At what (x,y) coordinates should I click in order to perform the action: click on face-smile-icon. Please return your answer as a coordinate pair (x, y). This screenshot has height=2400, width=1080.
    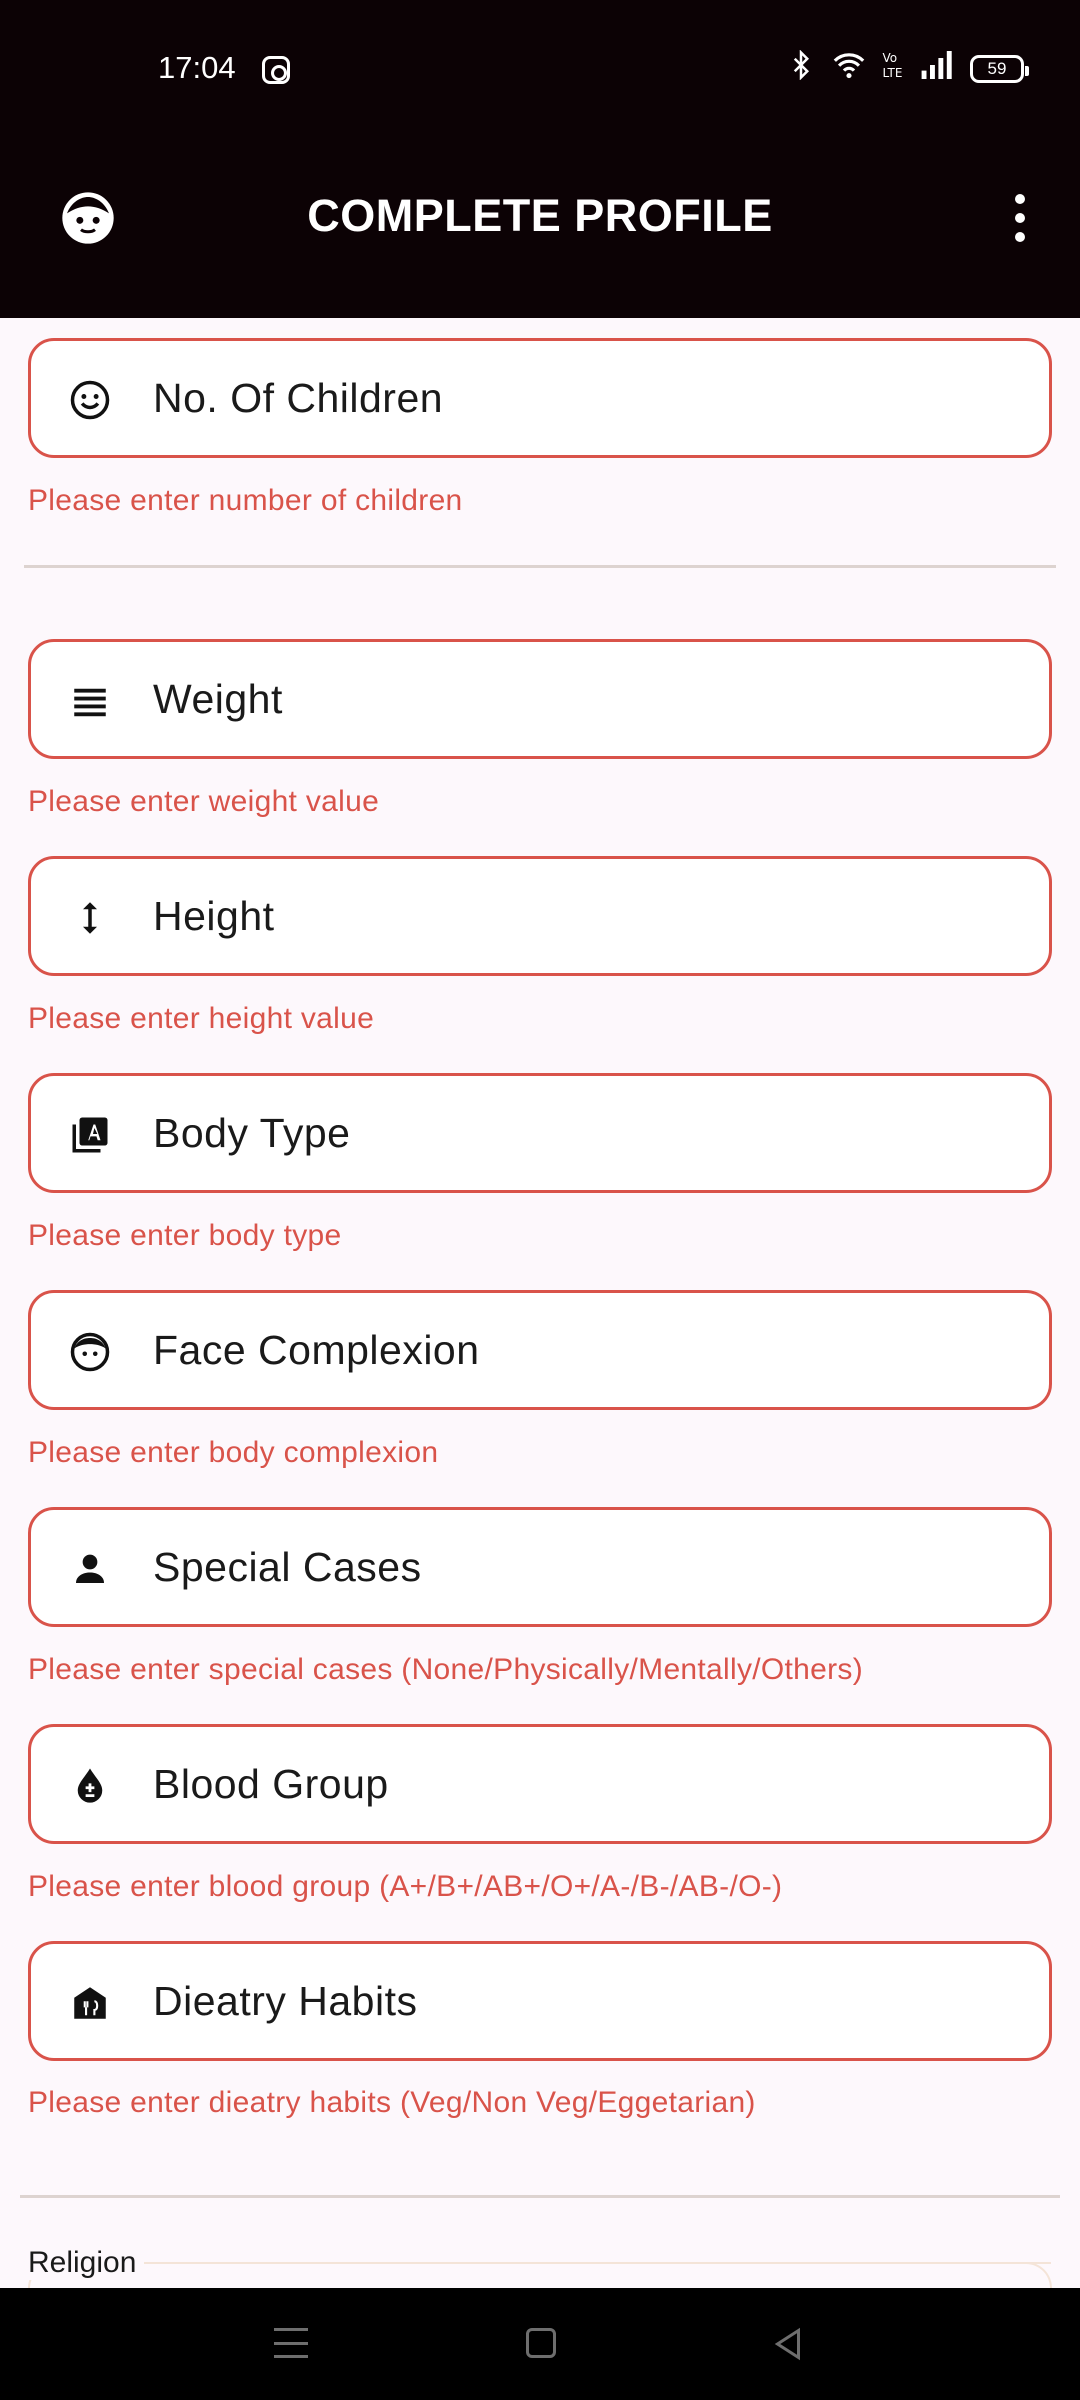
    Looking at the image, I should click on (90, 400).